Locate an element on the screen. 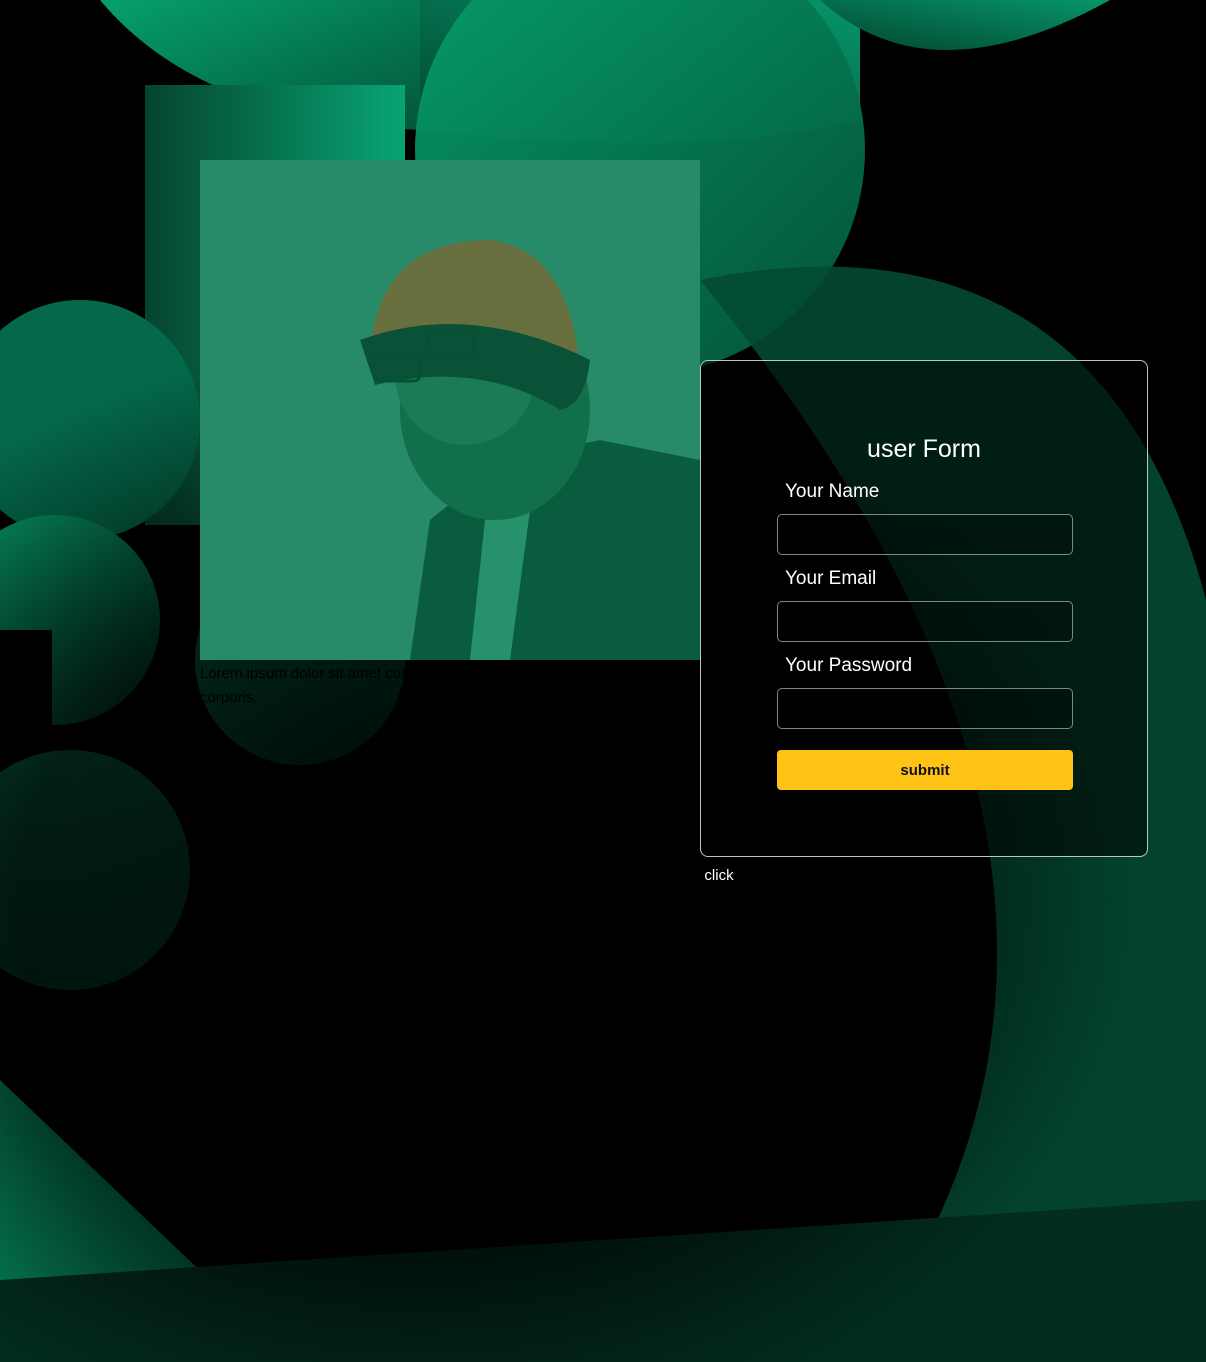 The width and height of the screenshot is (1206, 1362). password-label: Your Password is located at coordinates (849, 665).